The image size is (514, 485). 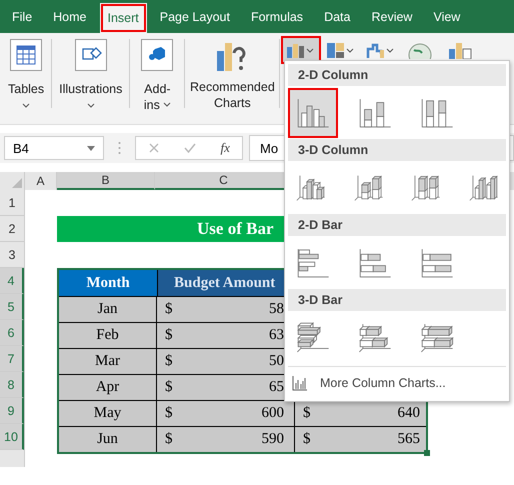 I want to click on table-cell: May, so click(x=108, y=413).